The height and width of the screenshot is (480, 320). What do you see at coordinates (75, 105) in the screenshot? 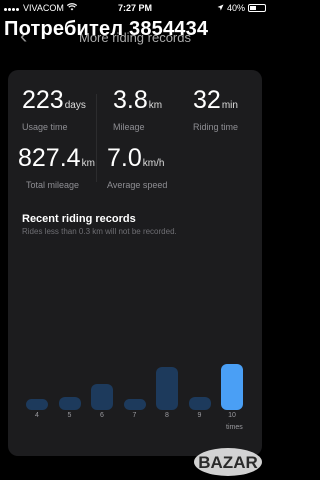
I see `usage-time-unit: days` at bounding box center [75, 105].